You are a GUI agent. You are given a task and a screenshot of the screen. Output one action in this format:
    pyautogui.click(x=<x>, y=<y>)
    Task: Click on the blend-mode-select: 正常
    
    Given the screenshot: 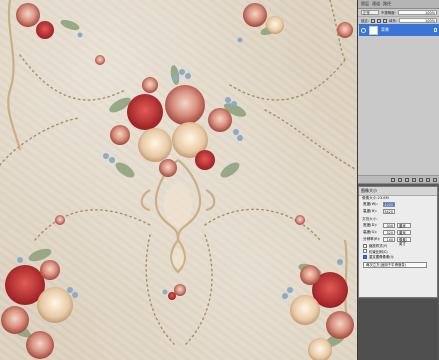 What is the action you would take?
    pyautogui.click(x=370, y=12)
    